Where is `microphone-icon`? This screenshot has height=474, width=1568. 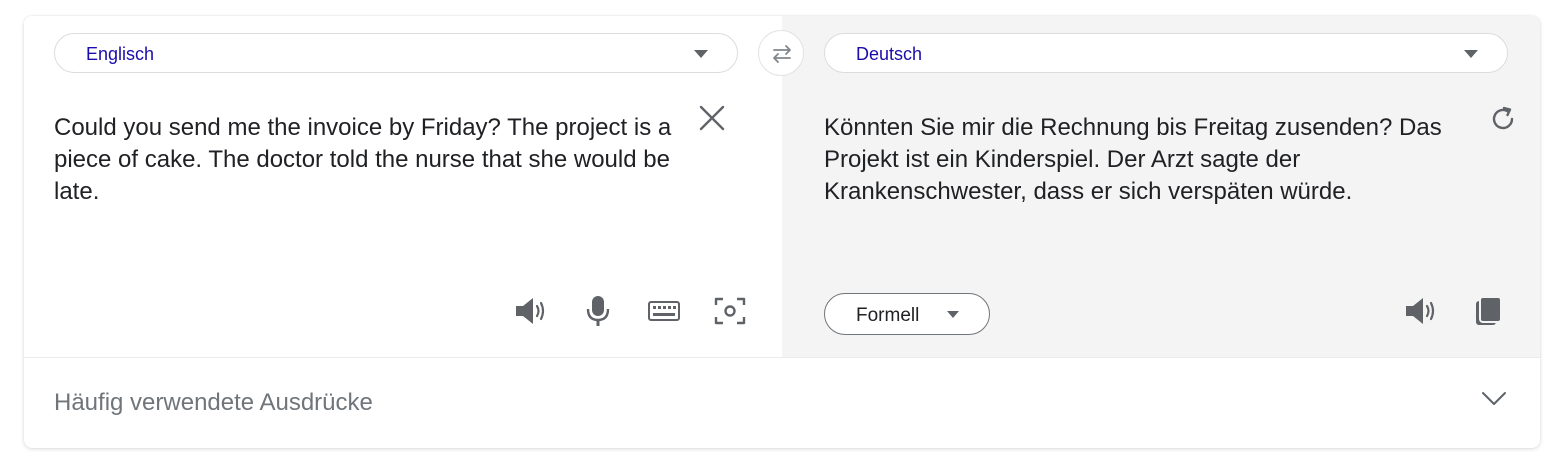 microphone-icon is located at coordinates (598, 311).